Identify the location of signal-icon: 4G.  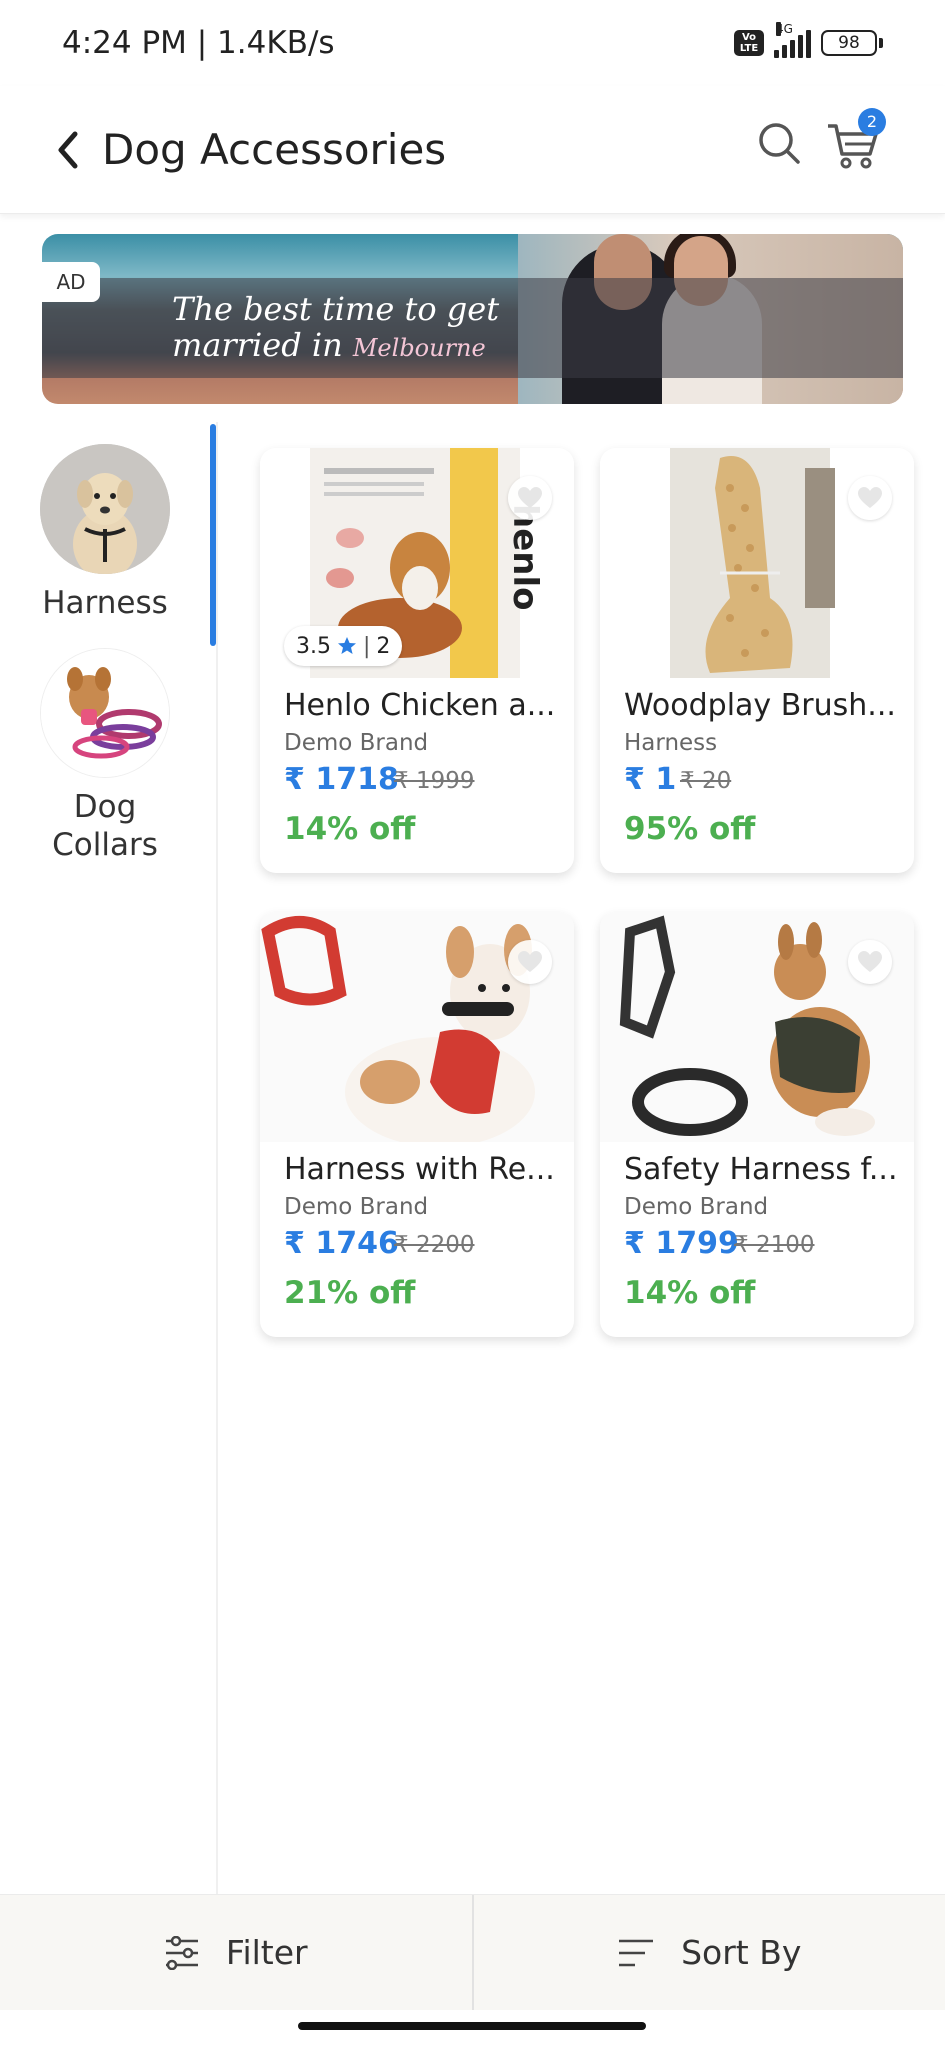
(792, 40).